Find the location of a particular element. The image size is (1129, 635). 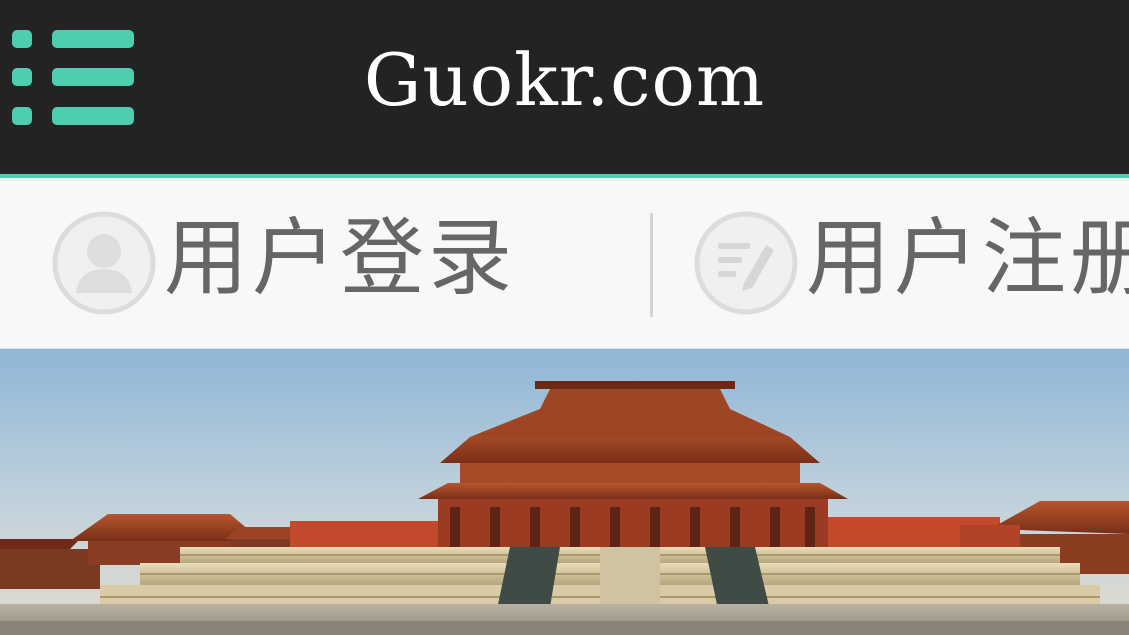

register-link: 用户注册 is located at coordinates (911, 264).